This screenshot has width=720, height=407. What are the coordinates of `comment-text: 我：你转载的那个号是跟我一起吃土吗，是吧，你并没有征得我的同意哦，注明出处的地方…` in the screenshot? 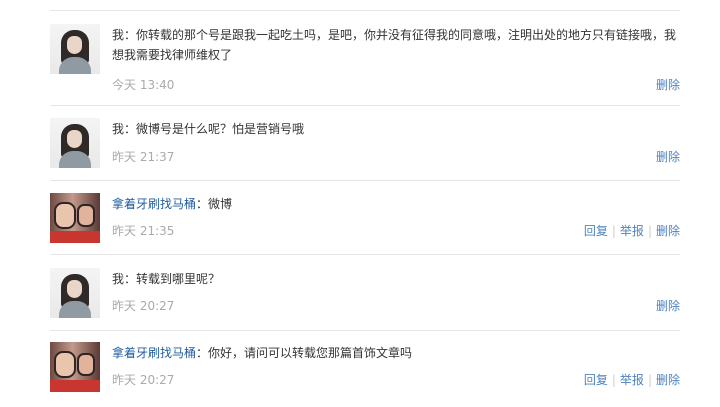 It's located at (396, 45).